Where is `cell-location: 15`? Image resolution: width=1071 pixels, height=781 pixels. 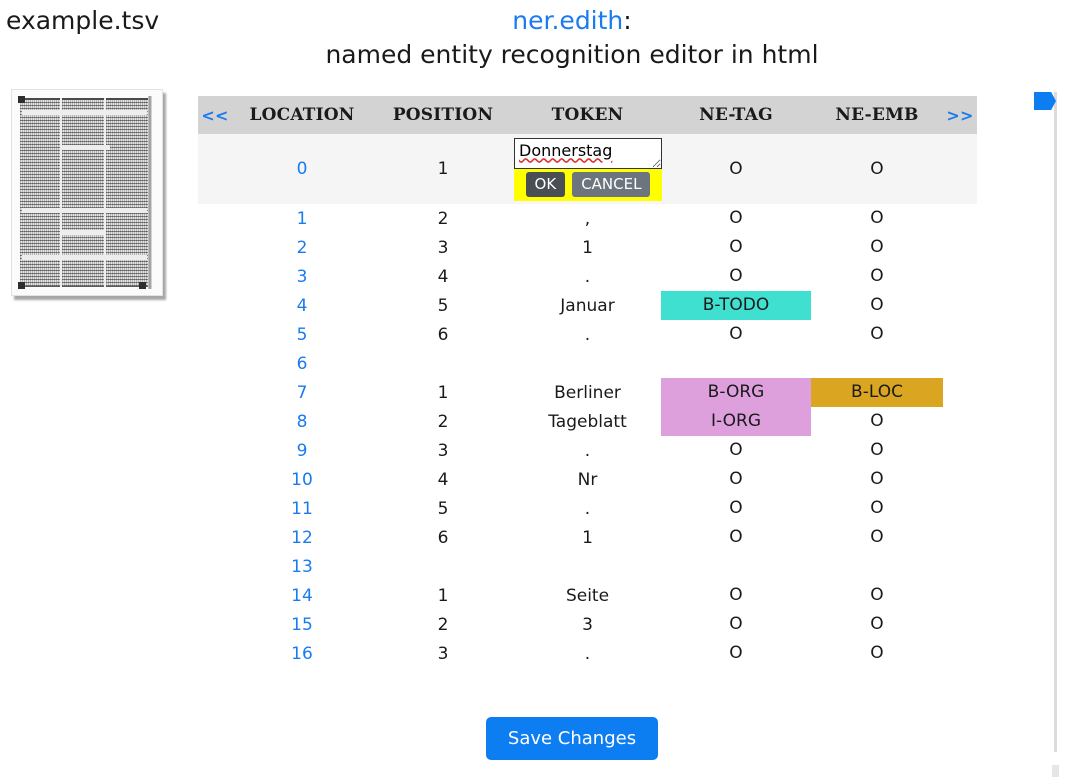 cell-location: 15 is located at coordinates (302, 624).